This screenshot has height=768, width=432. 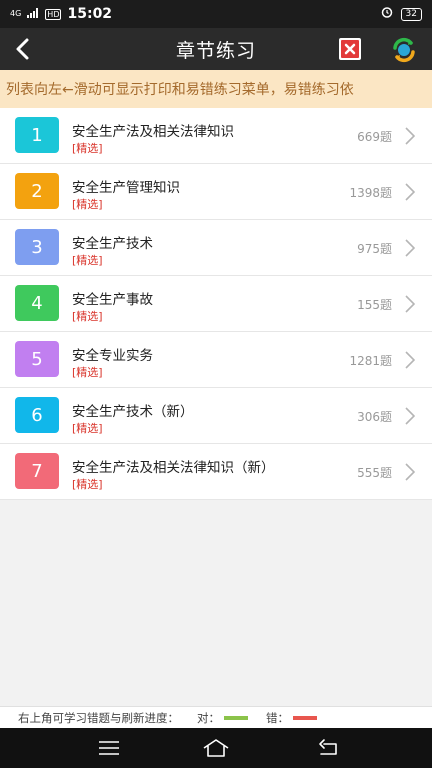 I want to click on back-arrow-icon, so click(x=22, y=49).